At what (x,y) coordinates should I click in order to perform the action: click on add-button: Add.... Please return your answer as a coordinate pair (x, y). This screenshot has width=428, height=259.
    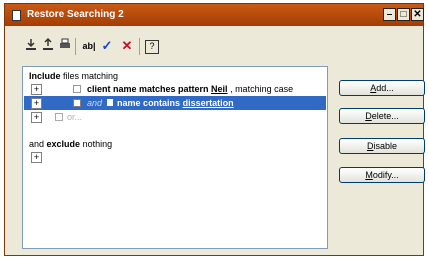
    Looking at the image, I should click on (382, 88).